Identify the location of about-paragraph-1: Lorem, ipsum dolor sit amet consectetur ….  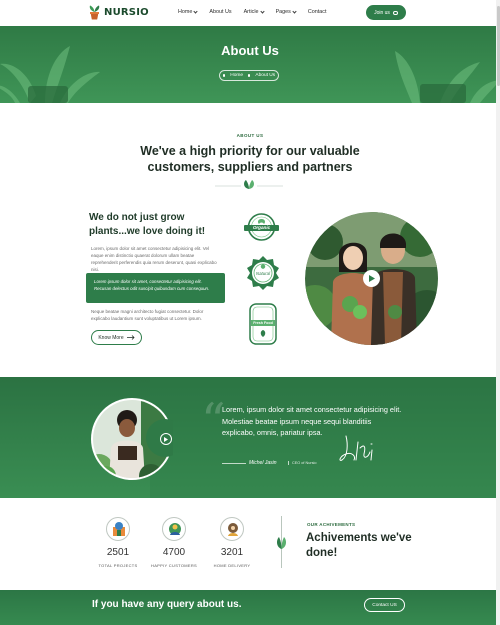
(154, 259).